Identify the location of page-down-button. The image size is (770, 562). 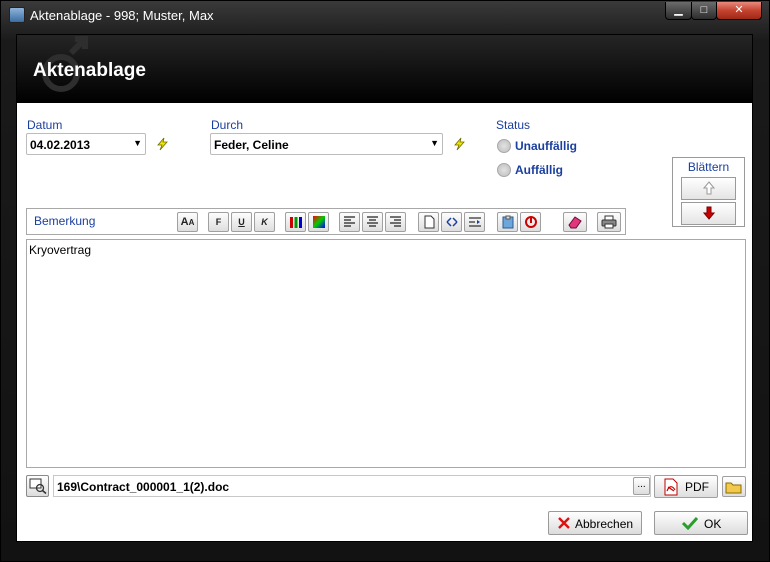
(708, 213).